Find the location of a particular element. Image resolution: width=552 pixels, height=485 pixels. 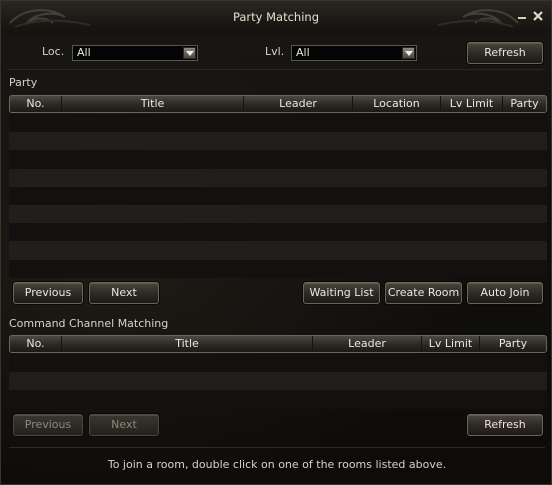

create-room-button: Create Room is located at coordinates (423, 293).